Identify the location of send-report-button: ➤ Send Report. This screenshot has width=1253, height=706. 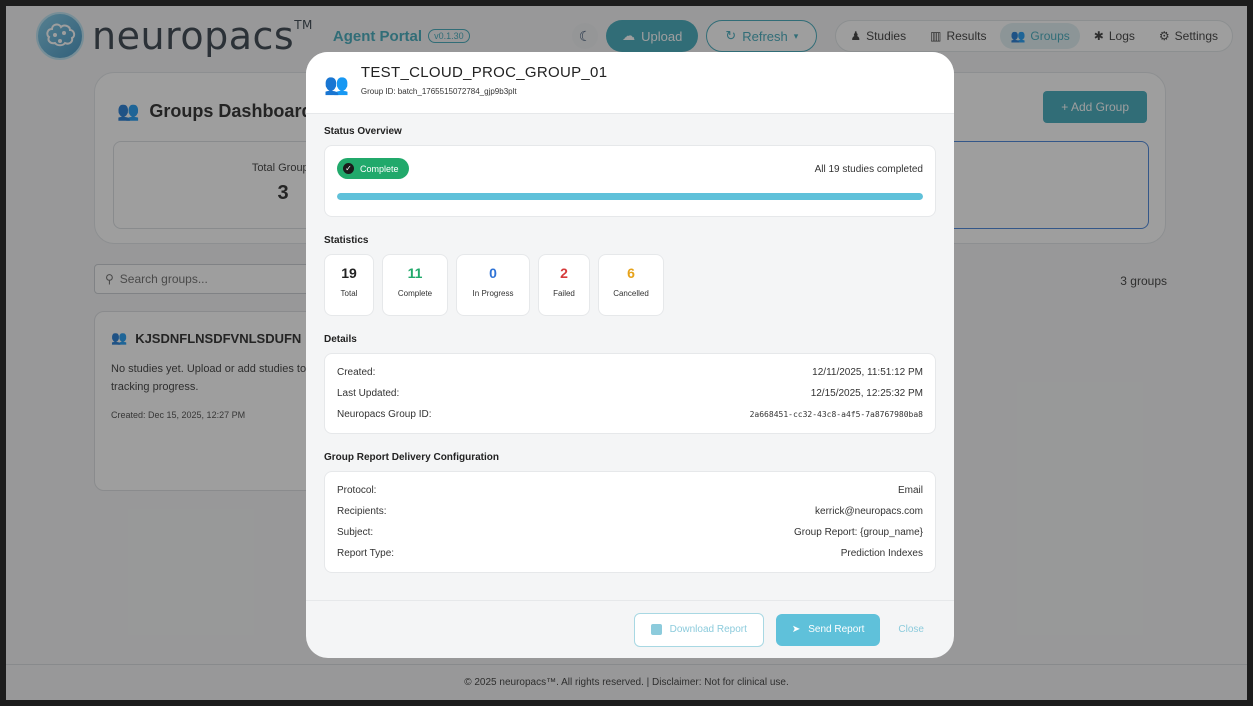
(828, 629).